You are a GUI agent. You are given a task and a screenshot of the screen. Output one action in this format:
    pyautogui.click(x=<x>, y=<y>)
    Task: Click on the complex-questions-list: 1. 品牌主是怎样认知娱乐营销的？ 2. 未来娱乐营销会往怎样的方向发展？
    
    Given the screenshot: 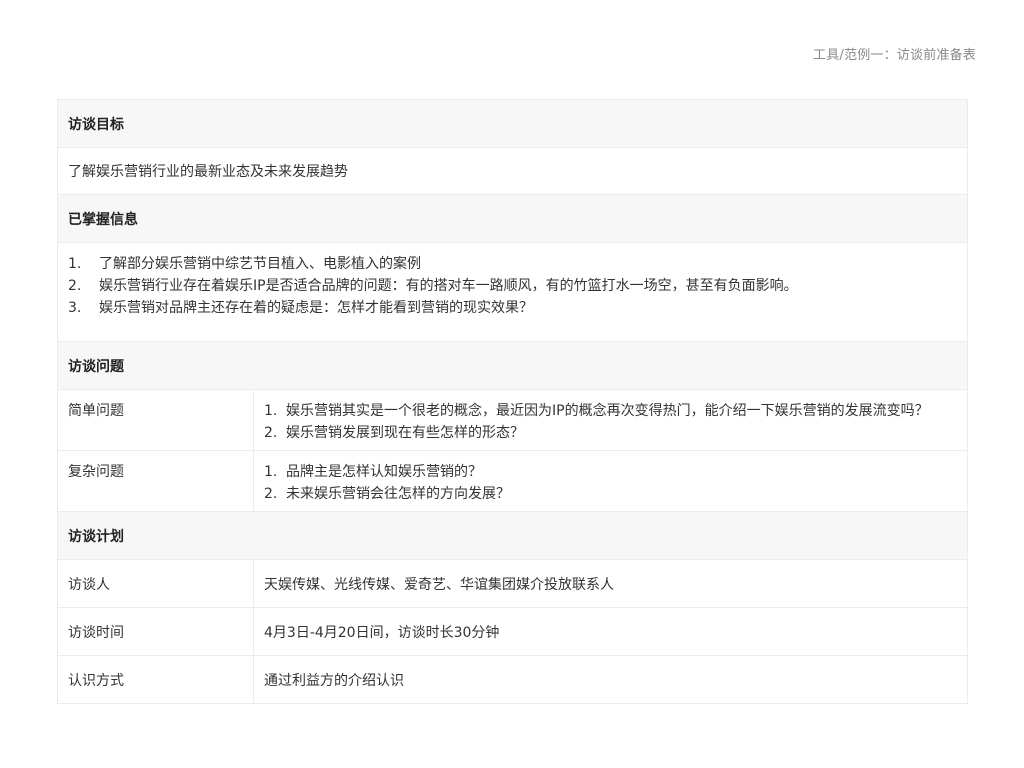 What is the action you would take?
    pyautogui.click(x=610, y=483)
    